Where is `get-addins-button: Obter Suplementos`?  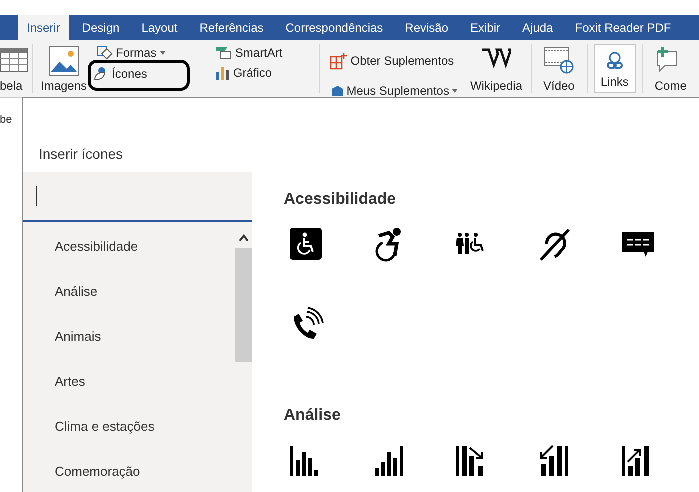 get-addins-button: Obter Suplementos is located at coordinates (392, 61).